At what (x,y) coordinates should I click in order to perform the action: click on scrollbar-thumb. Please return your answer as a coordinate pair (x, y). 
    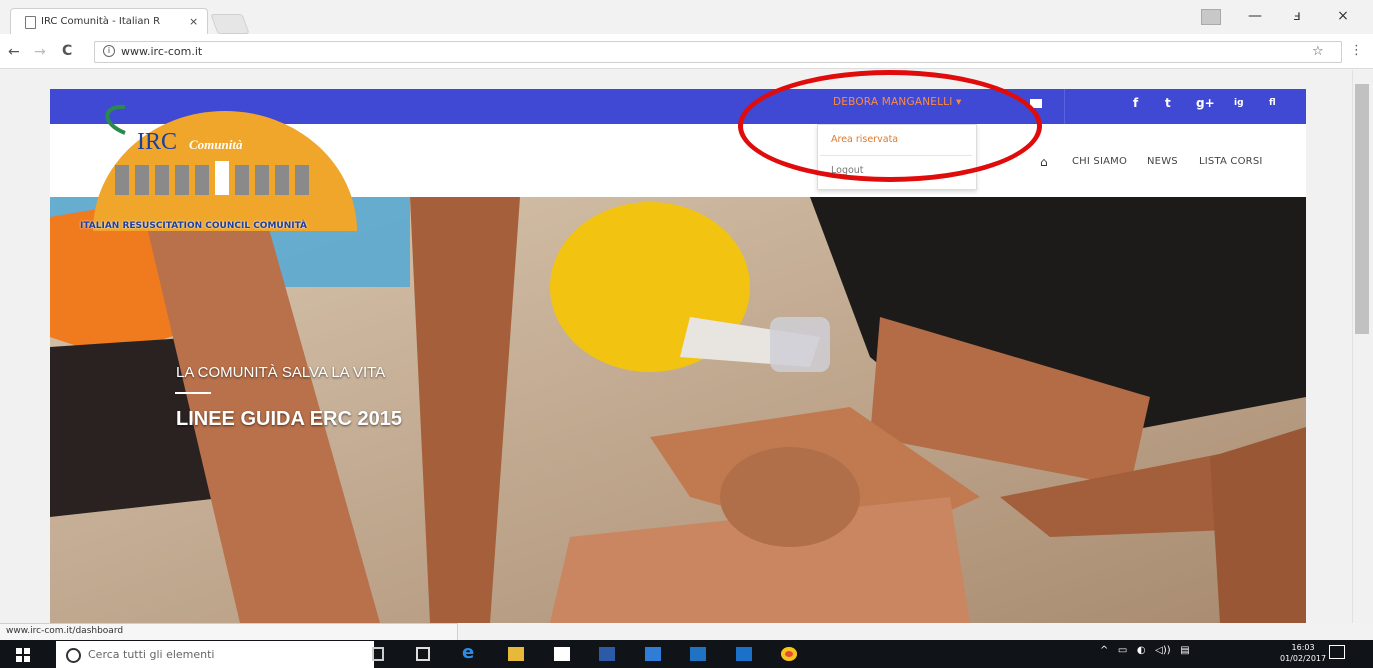
    Looking at the image, I should click on (1362, 209).